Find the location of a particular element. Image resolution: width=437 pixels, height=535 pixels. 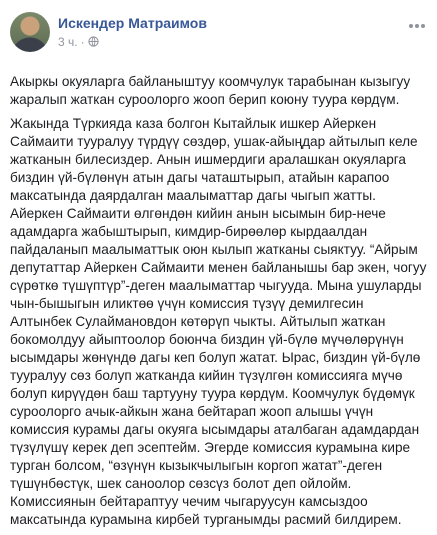

author-avatar is located at coordinates (30, 32).